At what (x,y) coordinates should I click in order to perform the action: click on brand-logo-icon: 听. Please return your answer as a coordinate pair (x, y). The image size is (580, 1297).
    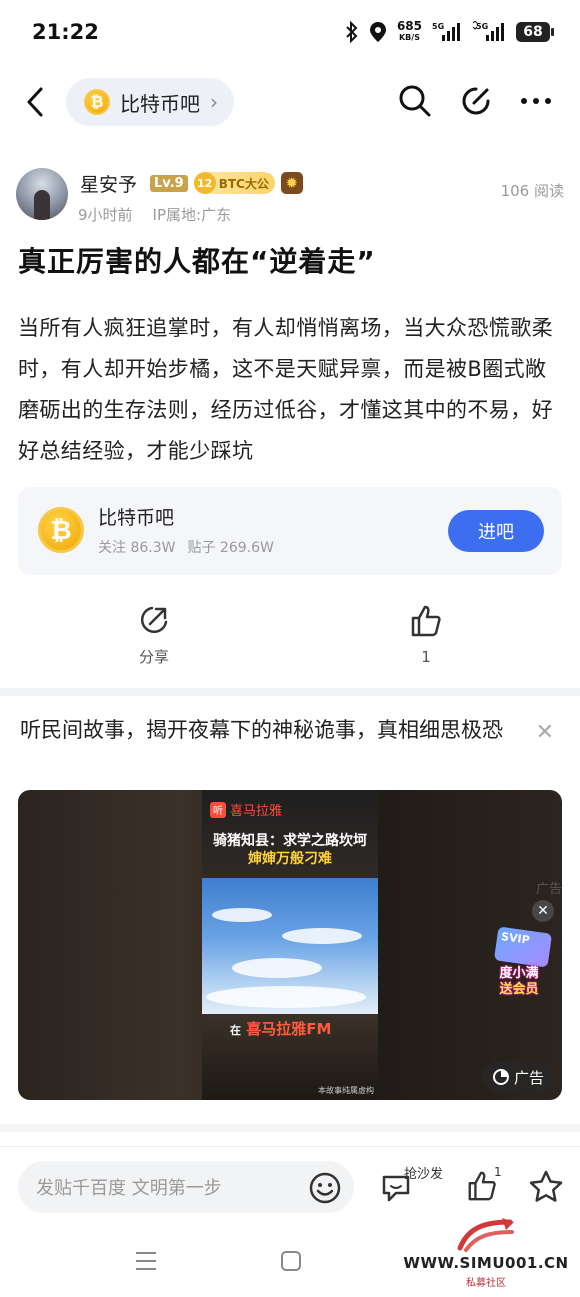
    Looking at the image, I should click on (218, 809).